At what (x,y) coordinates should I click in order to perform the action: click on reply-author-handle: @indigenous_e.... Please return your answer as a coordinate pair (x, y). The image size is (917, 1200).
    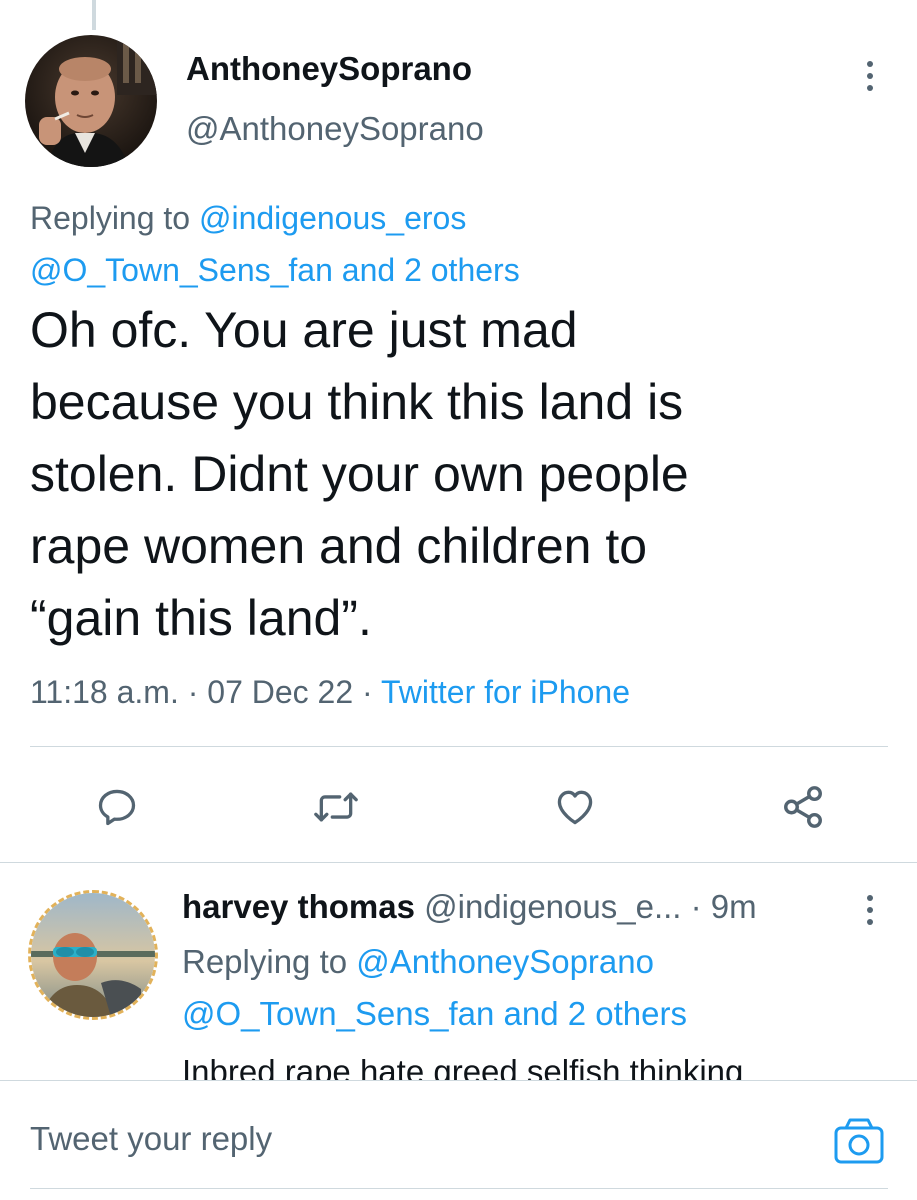
    Looking at the image, I should click on (552, 906).